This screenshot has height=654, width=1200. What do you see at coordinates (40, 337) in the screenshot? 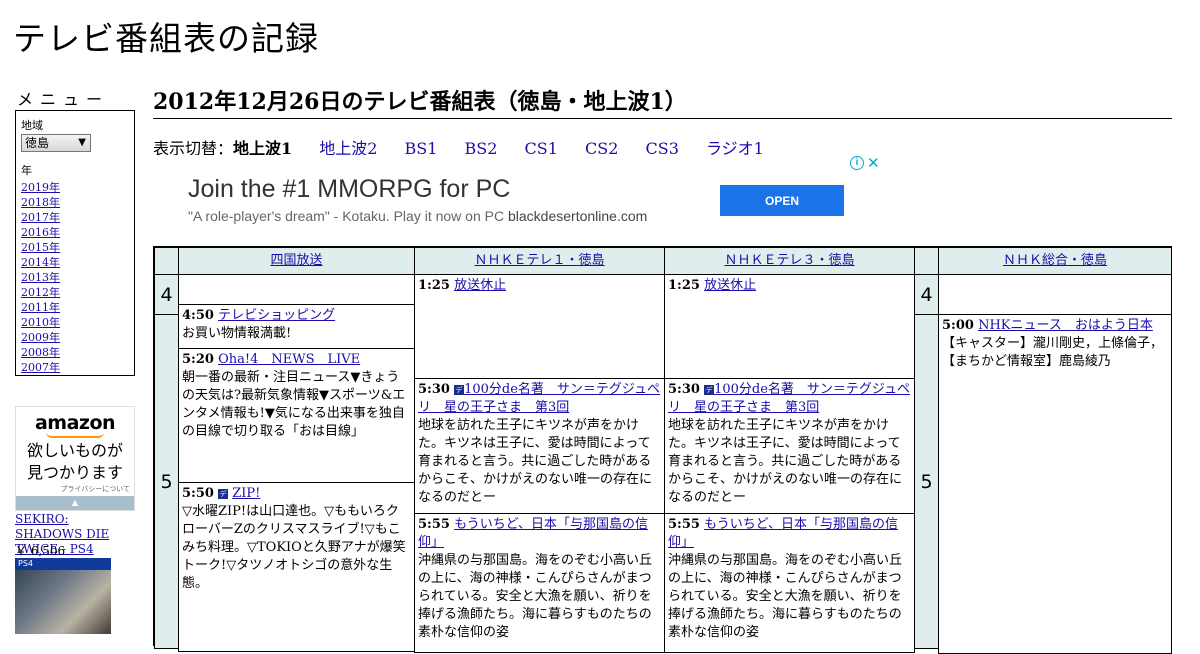
I see `year-link-2009: 2009年` at bounding box center [40, 337].